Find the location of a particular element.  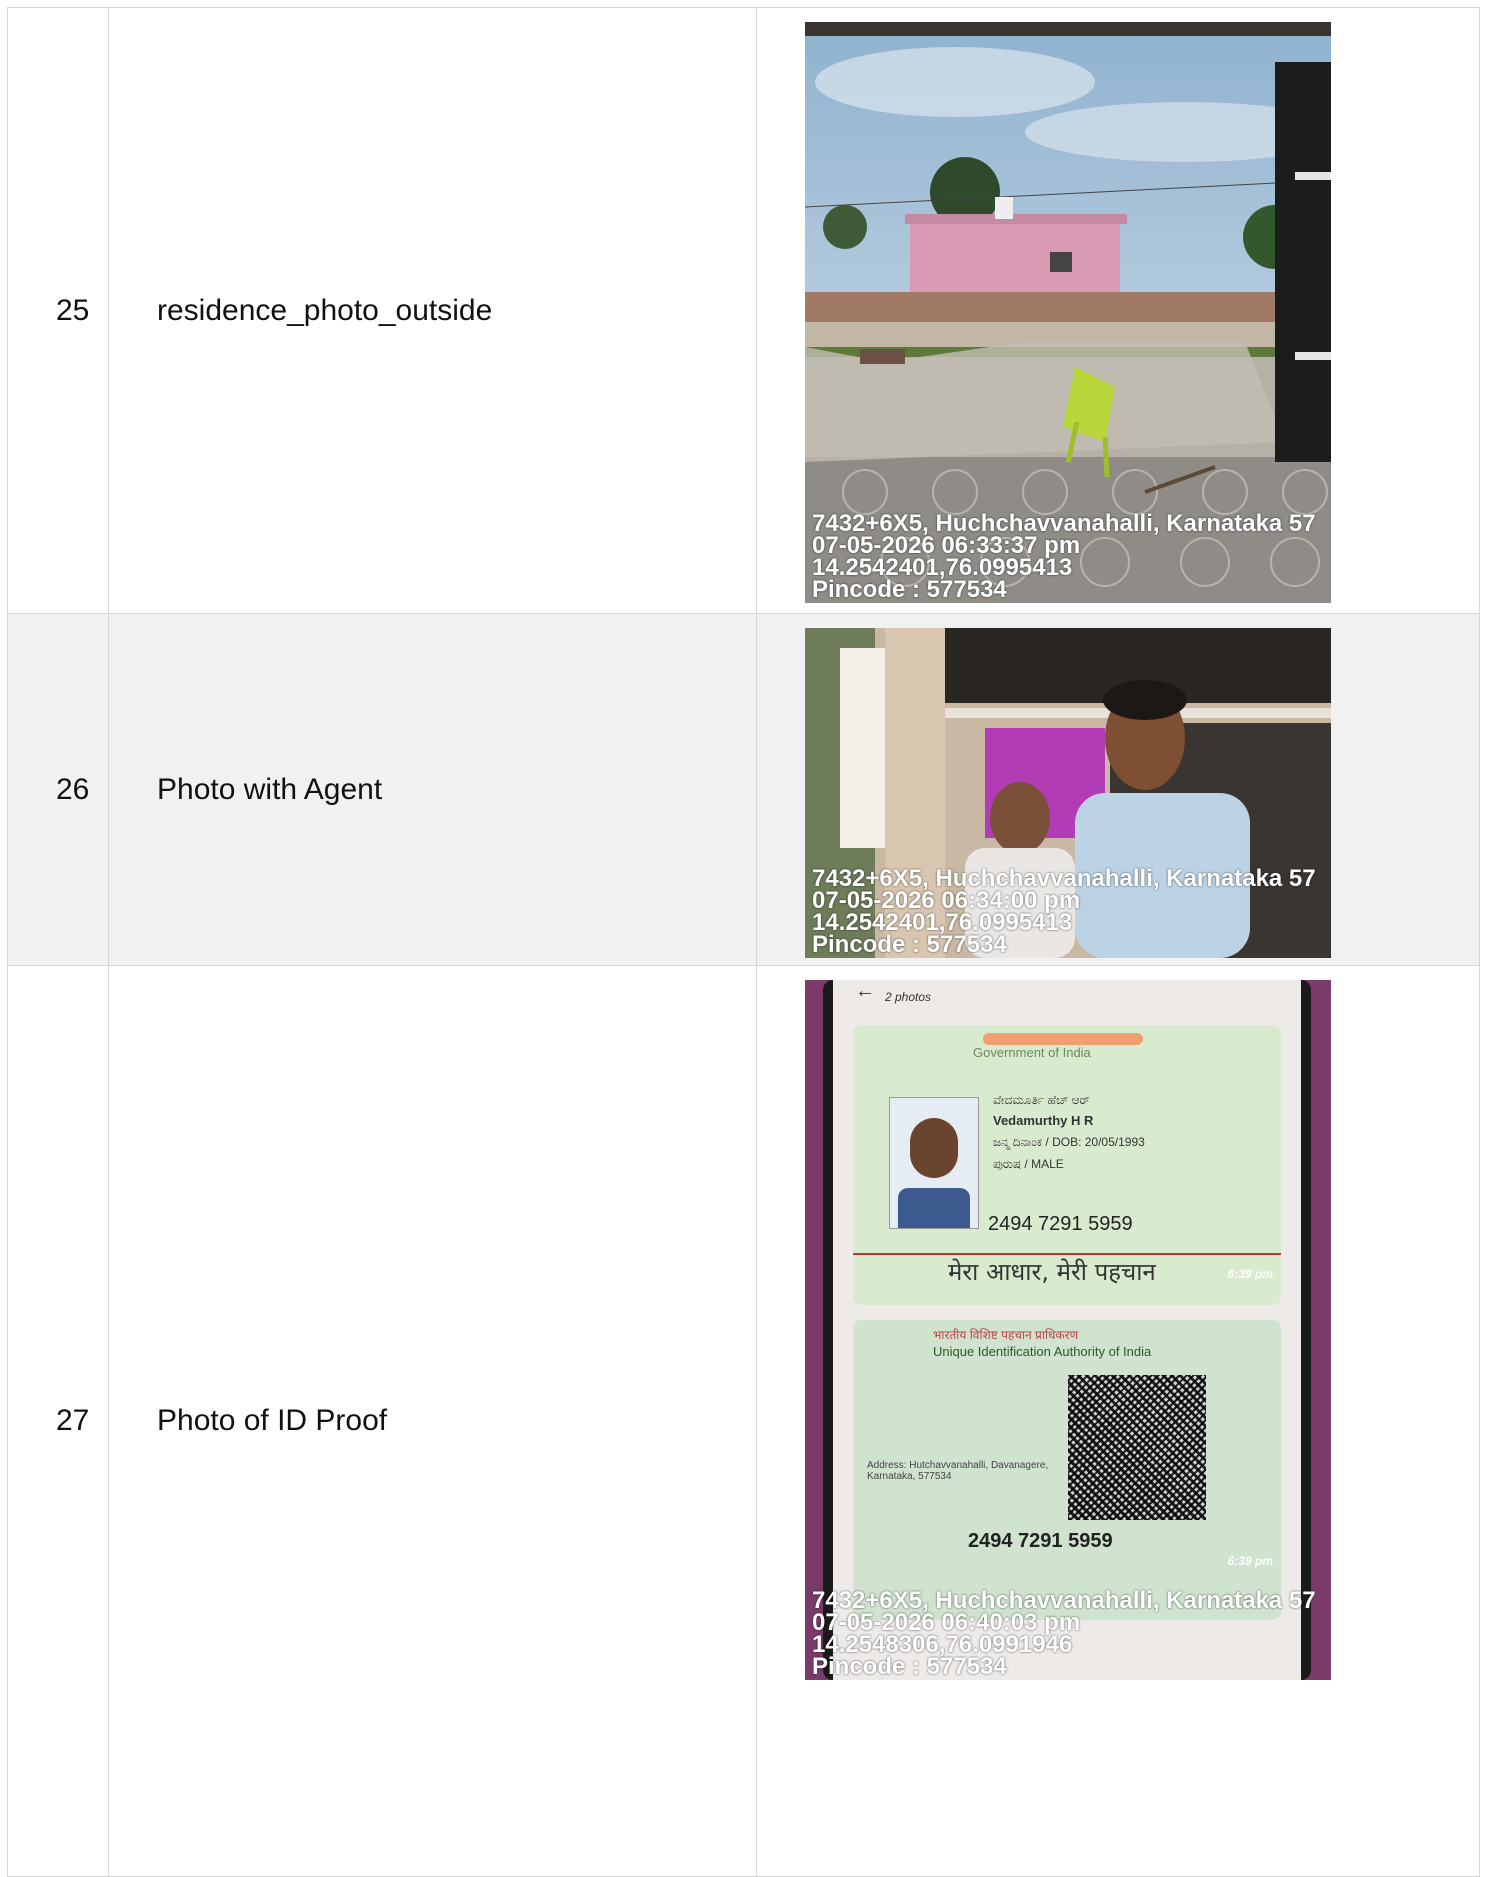

authority-hindi: भारतीय विशिष्ट पहचान प्राधिकरण is located at coordinates (1006, 1335).